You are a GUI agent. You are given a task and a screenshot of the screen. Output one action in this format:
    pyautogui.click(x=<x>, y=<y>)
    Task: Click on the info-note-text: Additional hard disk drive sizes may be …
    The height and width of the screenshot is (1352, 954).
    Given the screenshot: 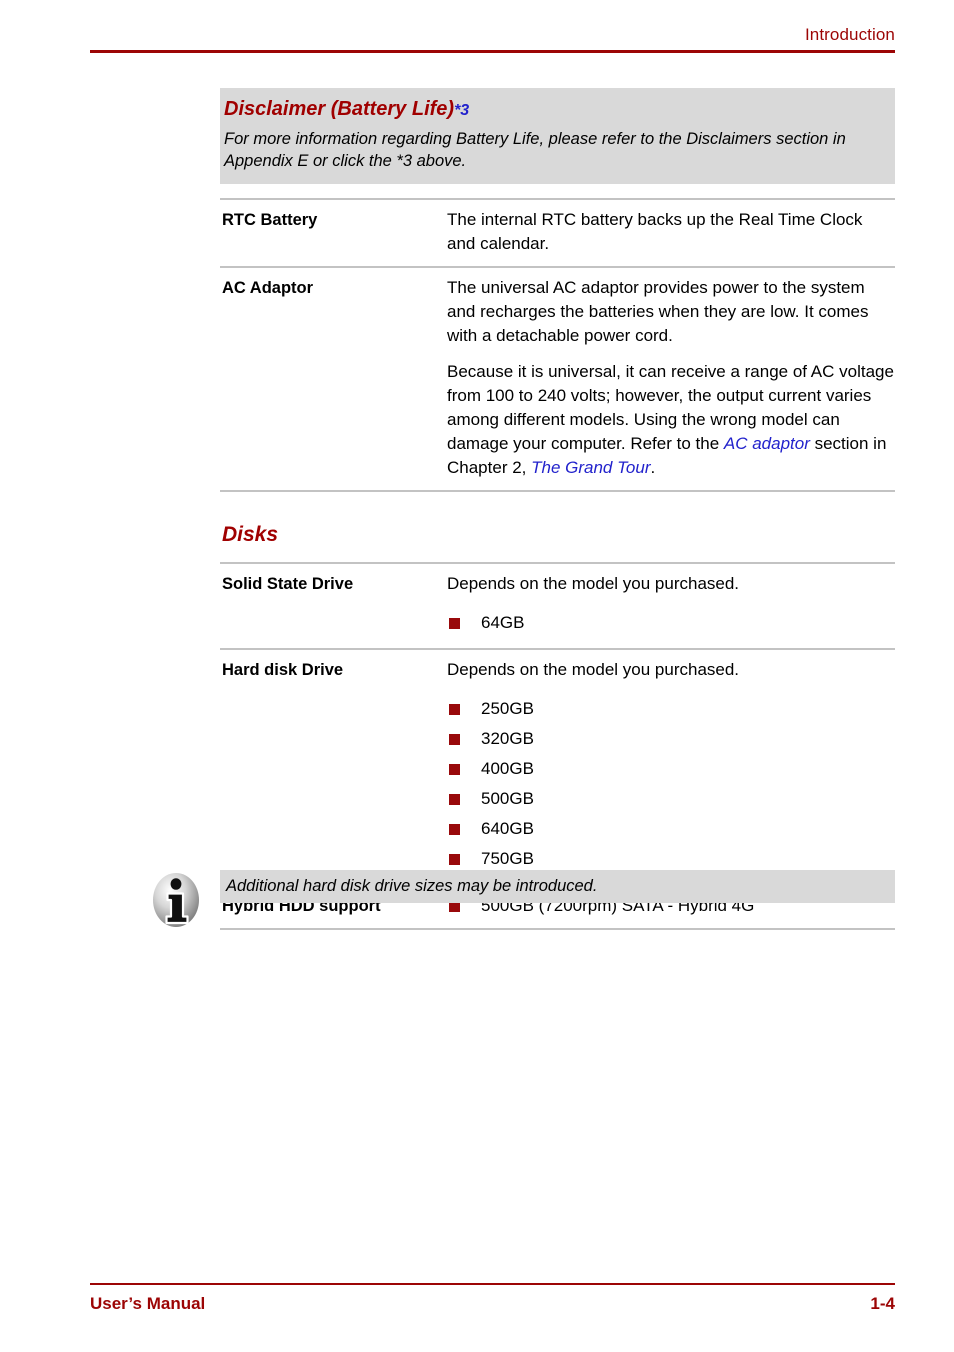 What is the action you would take?
    pyautogui.click(x=412, y=886)
    